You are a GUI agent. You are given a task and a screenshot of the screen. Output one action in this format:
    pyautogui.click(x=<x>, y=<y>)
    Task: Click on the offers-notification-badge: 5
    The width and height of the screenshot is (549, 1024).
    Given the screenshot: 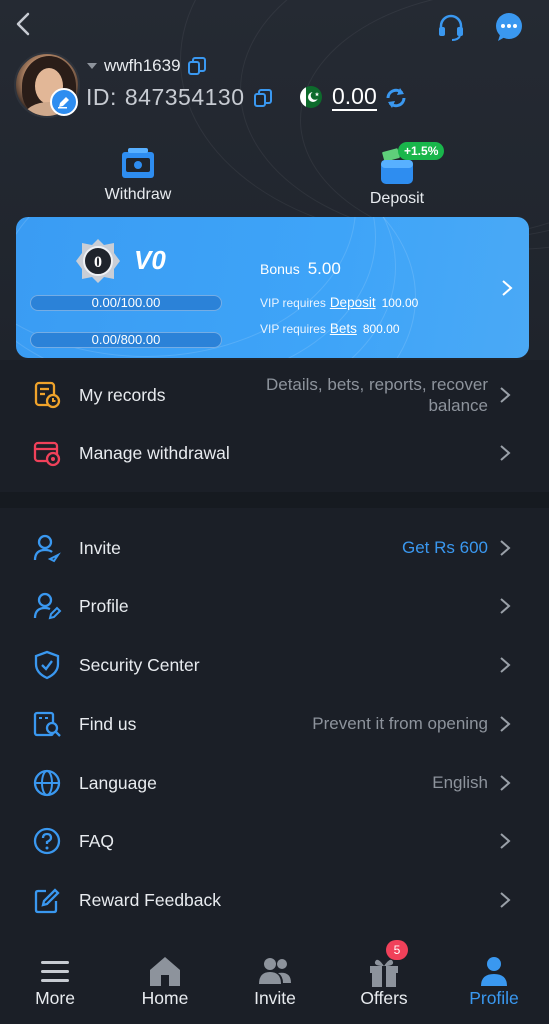 What is the action you would take?
    pyautogui.click(x=397, y=950)
    